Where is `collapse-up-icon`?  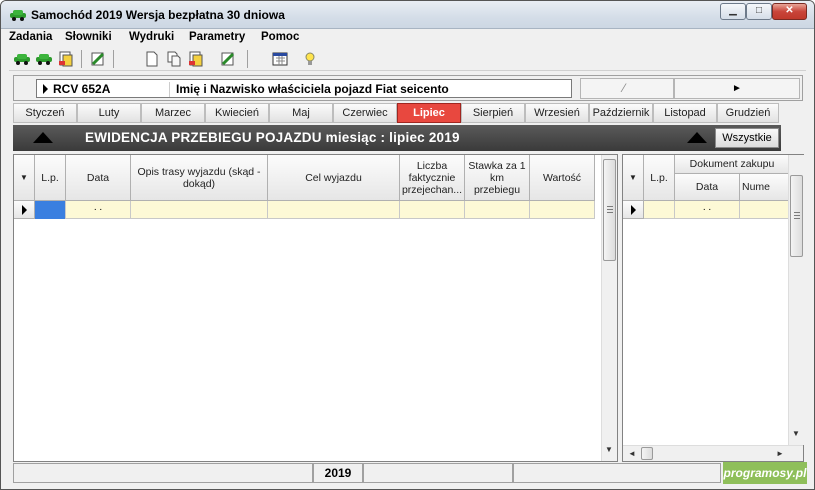
collapse-up-icon is located at coordinates (43, 137).